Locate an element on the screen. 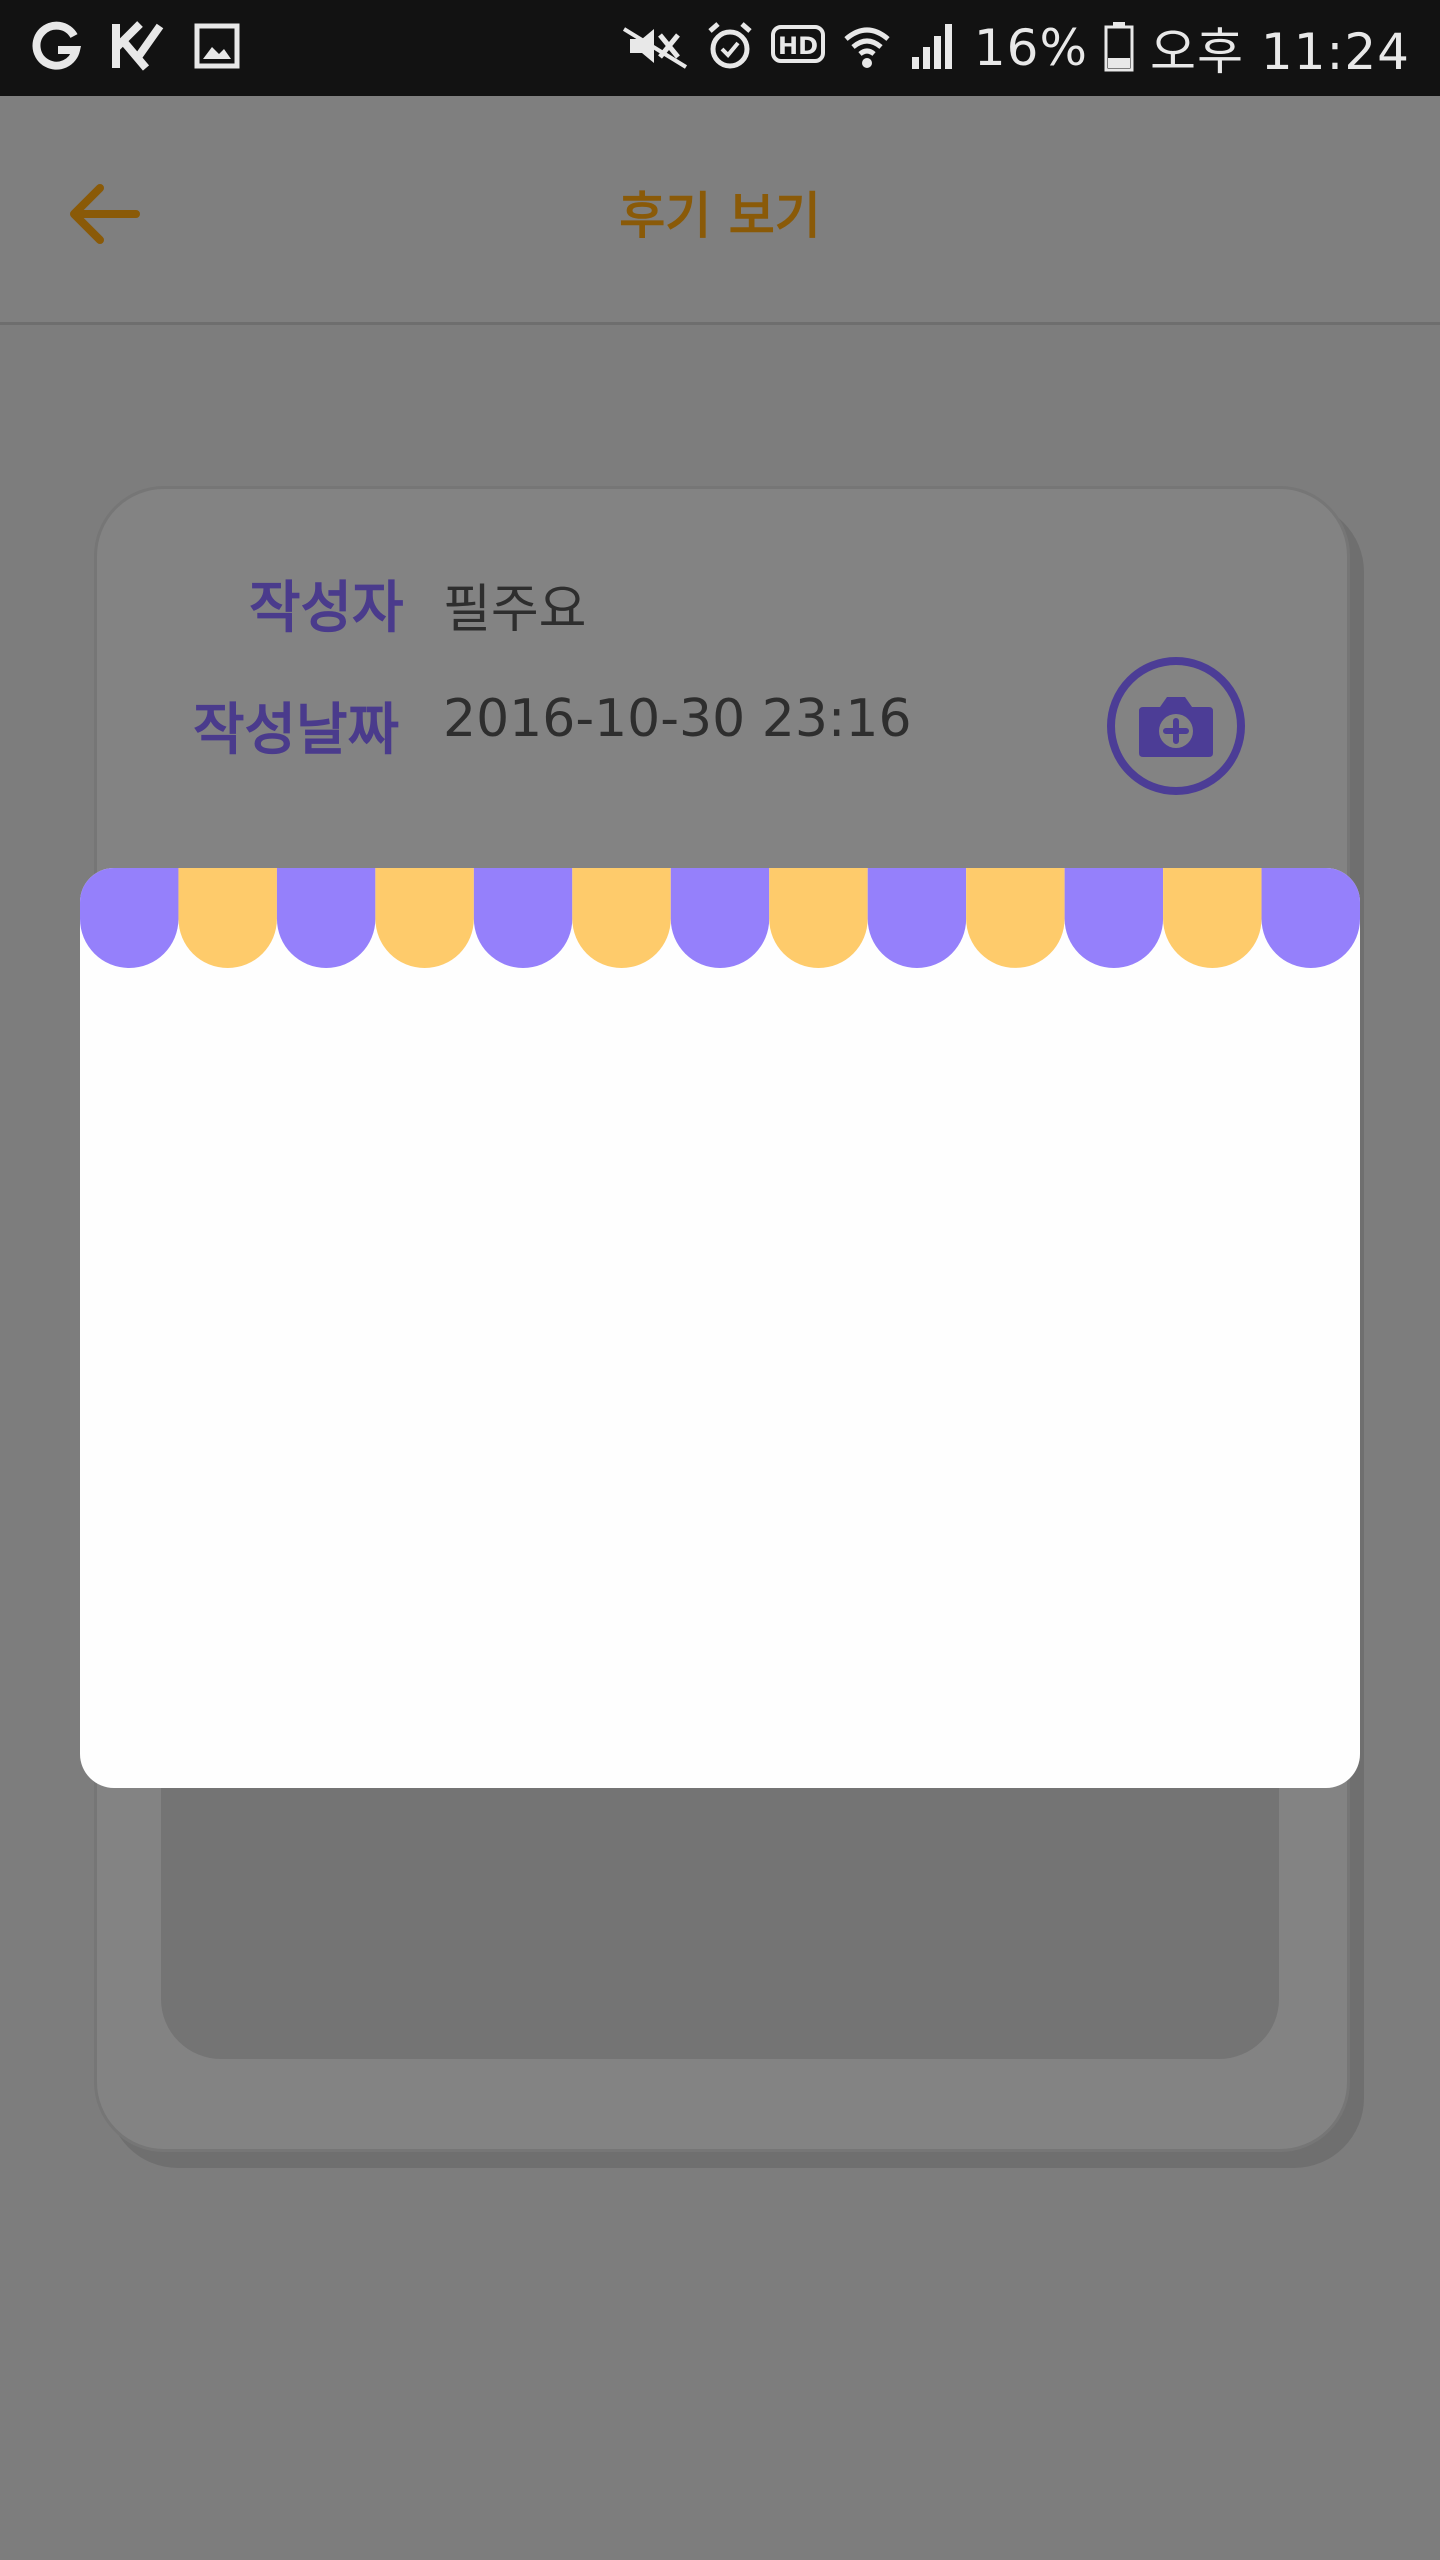 This screenshot has height=2560, width=1440. status-right-icons: HD 16% 오후 11:24 is located at coordinates (1015, 49).